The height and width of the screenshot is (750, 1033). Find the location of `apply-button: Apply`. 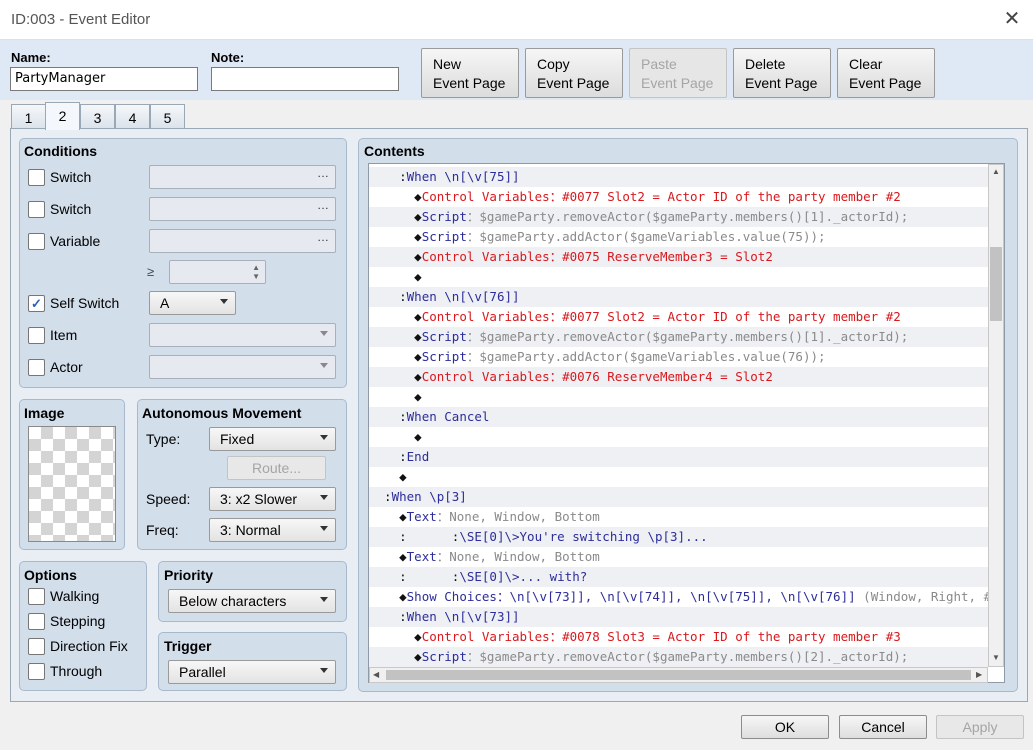

apply-button: Apply is located at coordinates (980, 727).